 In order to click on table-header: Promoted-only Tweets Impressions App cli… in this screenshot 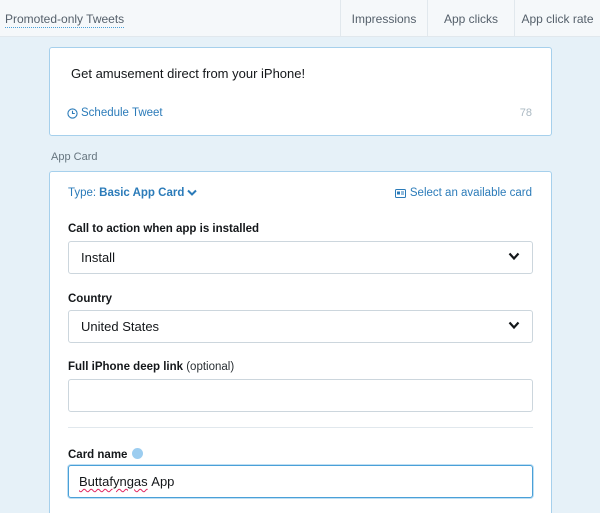, I will do `click(300, 18)`.